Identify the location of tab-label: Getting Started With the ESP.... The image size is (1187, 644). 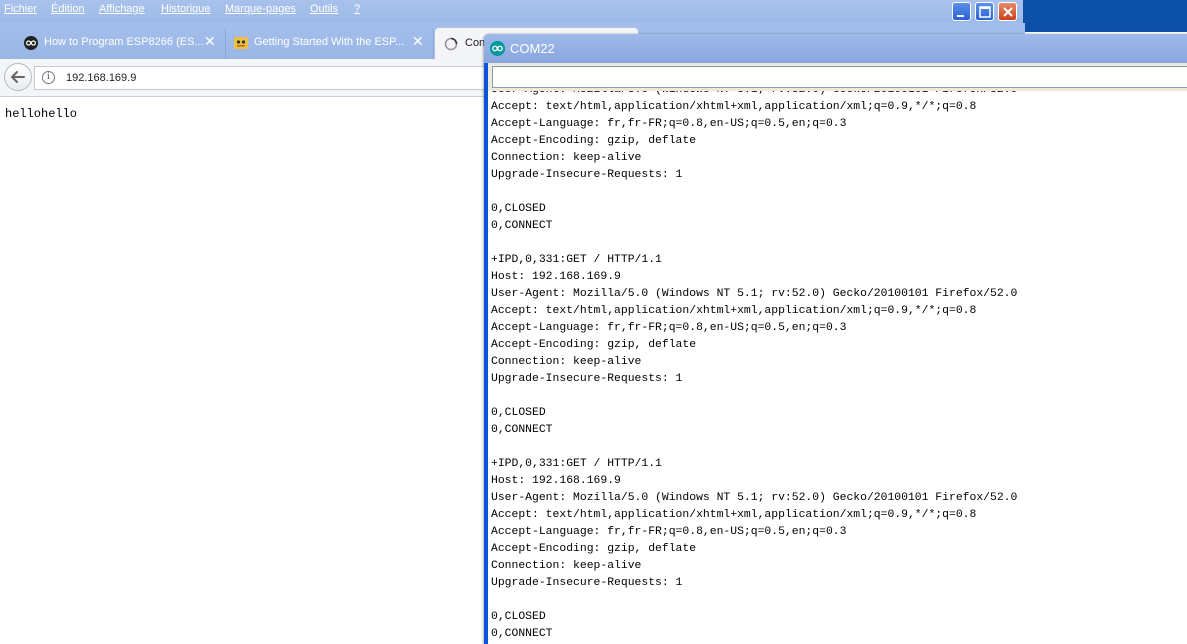
(329, 42).